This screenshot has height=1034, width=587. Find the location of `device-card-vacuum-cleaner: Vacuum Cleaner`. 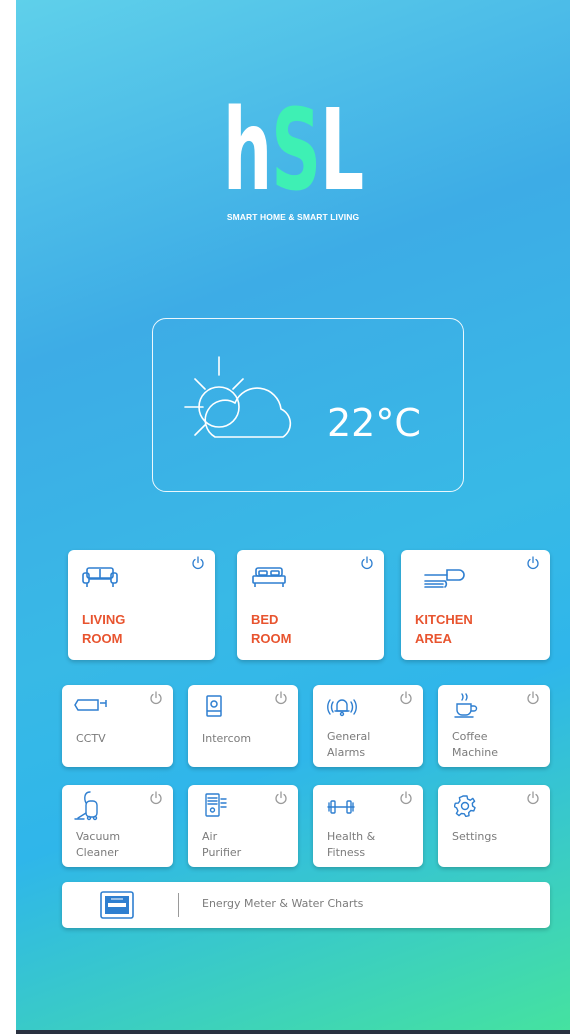

device-card-vacuum-cleaner: Vacuum Cleaner is located at coordinates (117, 826).